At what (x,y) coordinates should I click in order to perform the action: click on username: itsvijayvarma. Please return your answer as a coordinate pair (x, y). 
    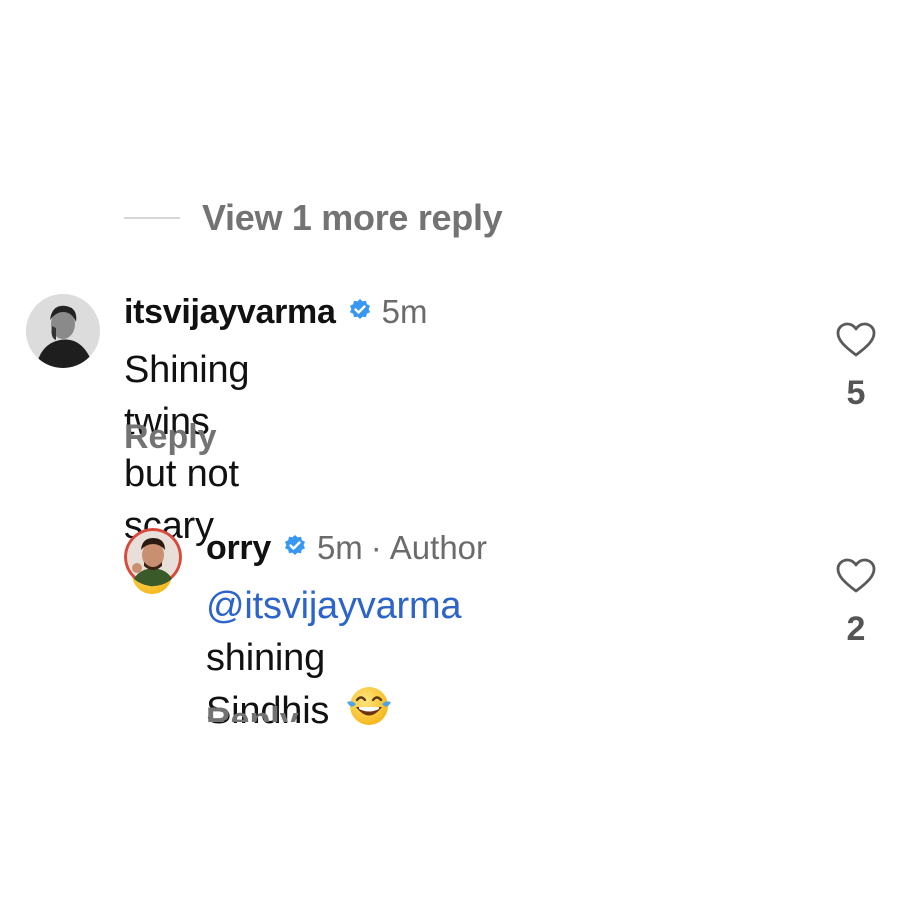
    Looking at the image, I should click on (230, 312).